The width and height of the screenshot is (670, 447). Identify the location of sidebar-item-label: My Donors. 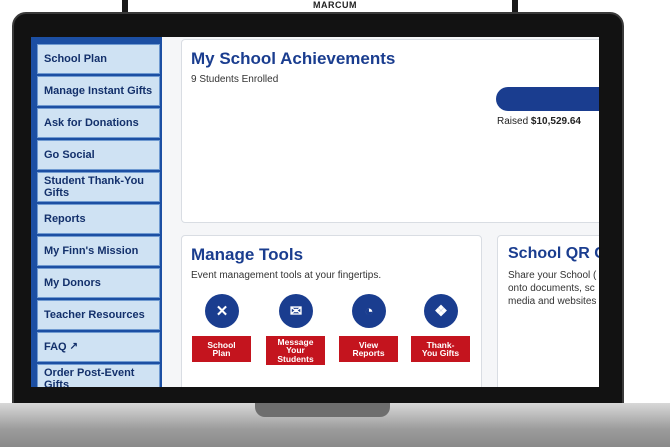
(72, 283).